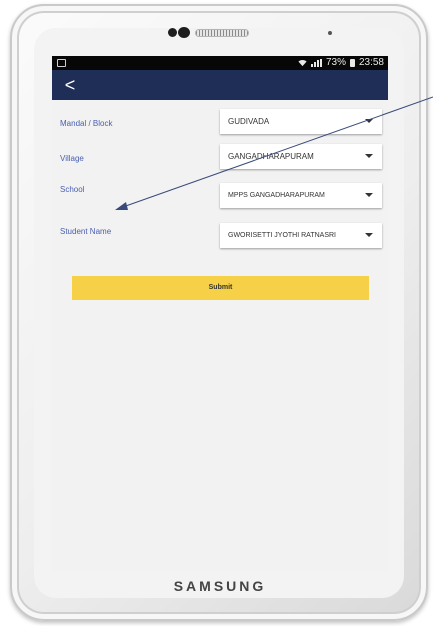 The width and height of the screenshot is (433, 626). I want to click on signal-strength-icon, so click(316, 62).